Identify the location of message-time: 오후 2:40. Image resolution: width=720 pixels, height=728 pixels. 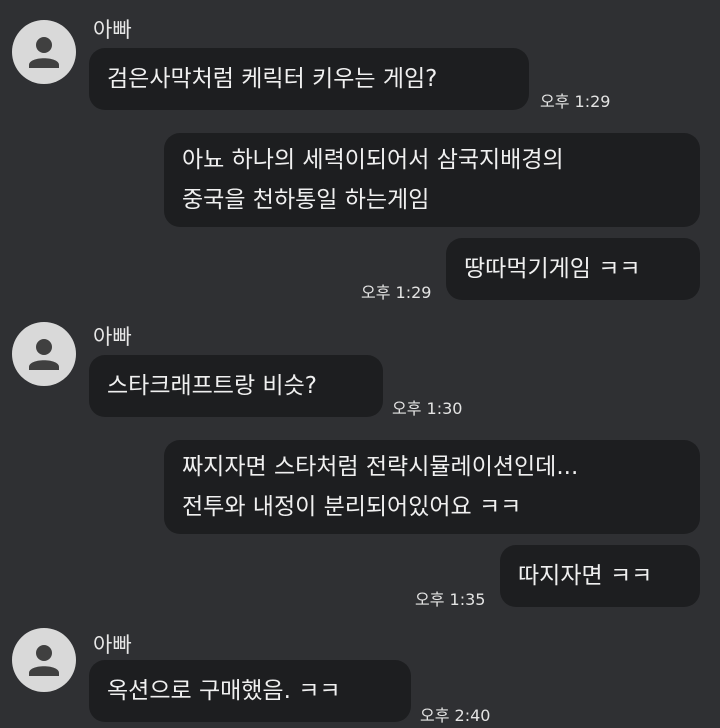
(455, 715).